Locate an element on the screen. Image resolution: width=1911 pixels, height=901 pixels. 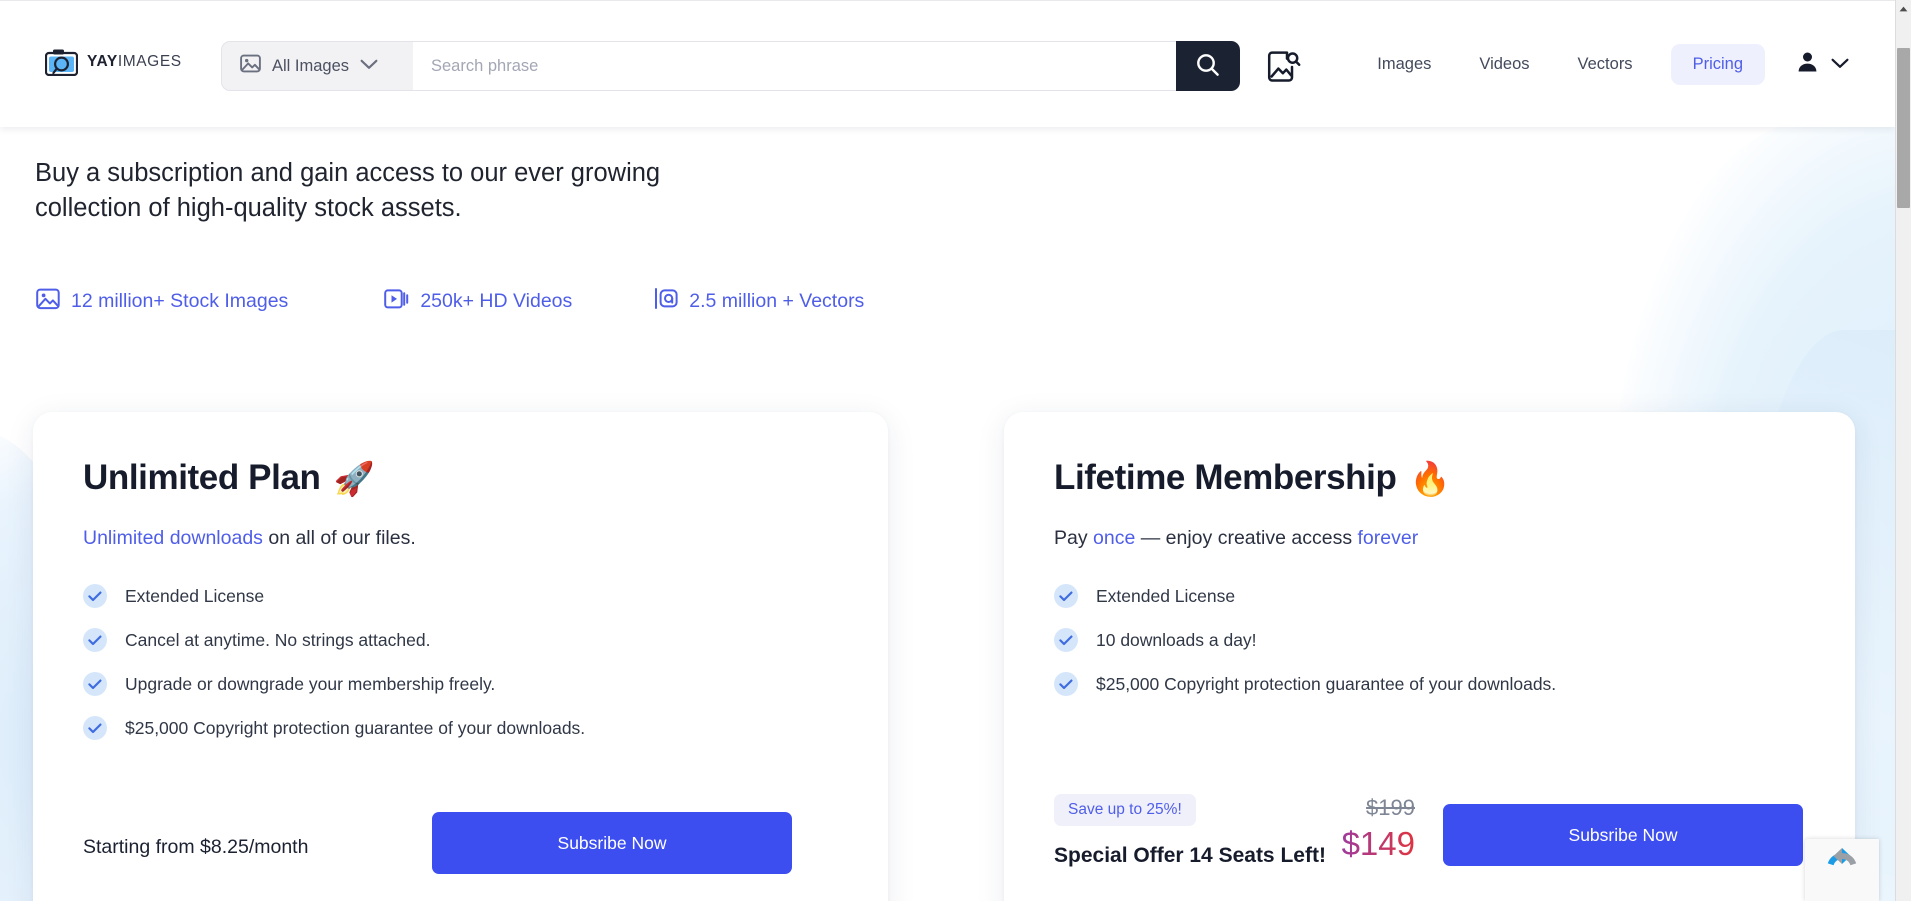
list-item: Cancel at anytime. No strings attached. is located at coordinates (460, 640).